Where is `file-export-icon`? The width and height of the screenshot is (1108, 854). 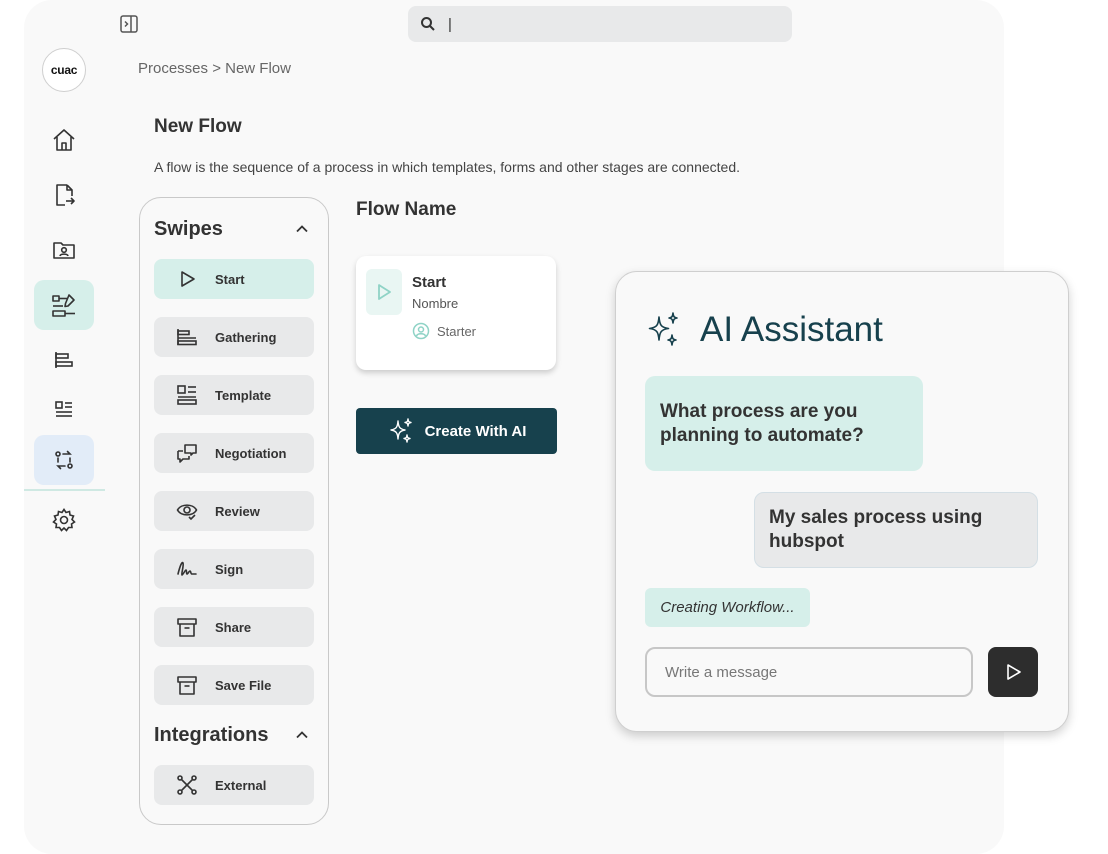
file-export-icon is located at coordinates (64, 195).